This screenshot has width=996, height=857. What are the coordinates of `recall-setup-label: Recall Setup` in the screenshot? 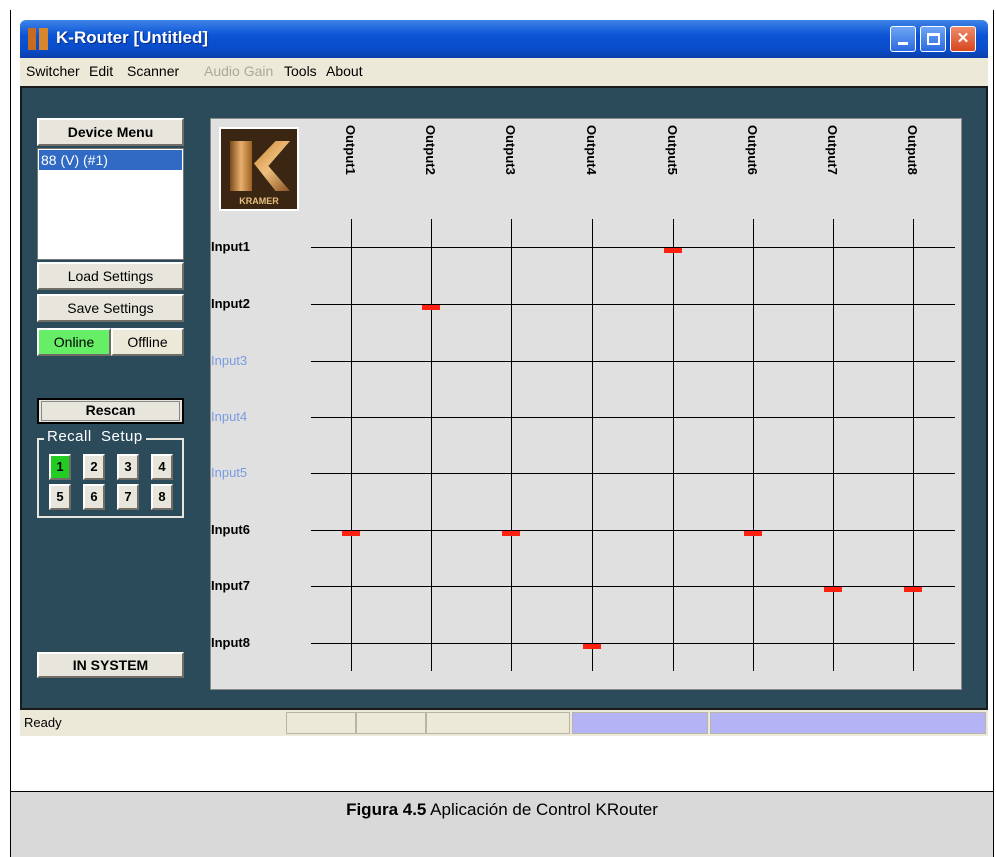 It's located at (95, 436).